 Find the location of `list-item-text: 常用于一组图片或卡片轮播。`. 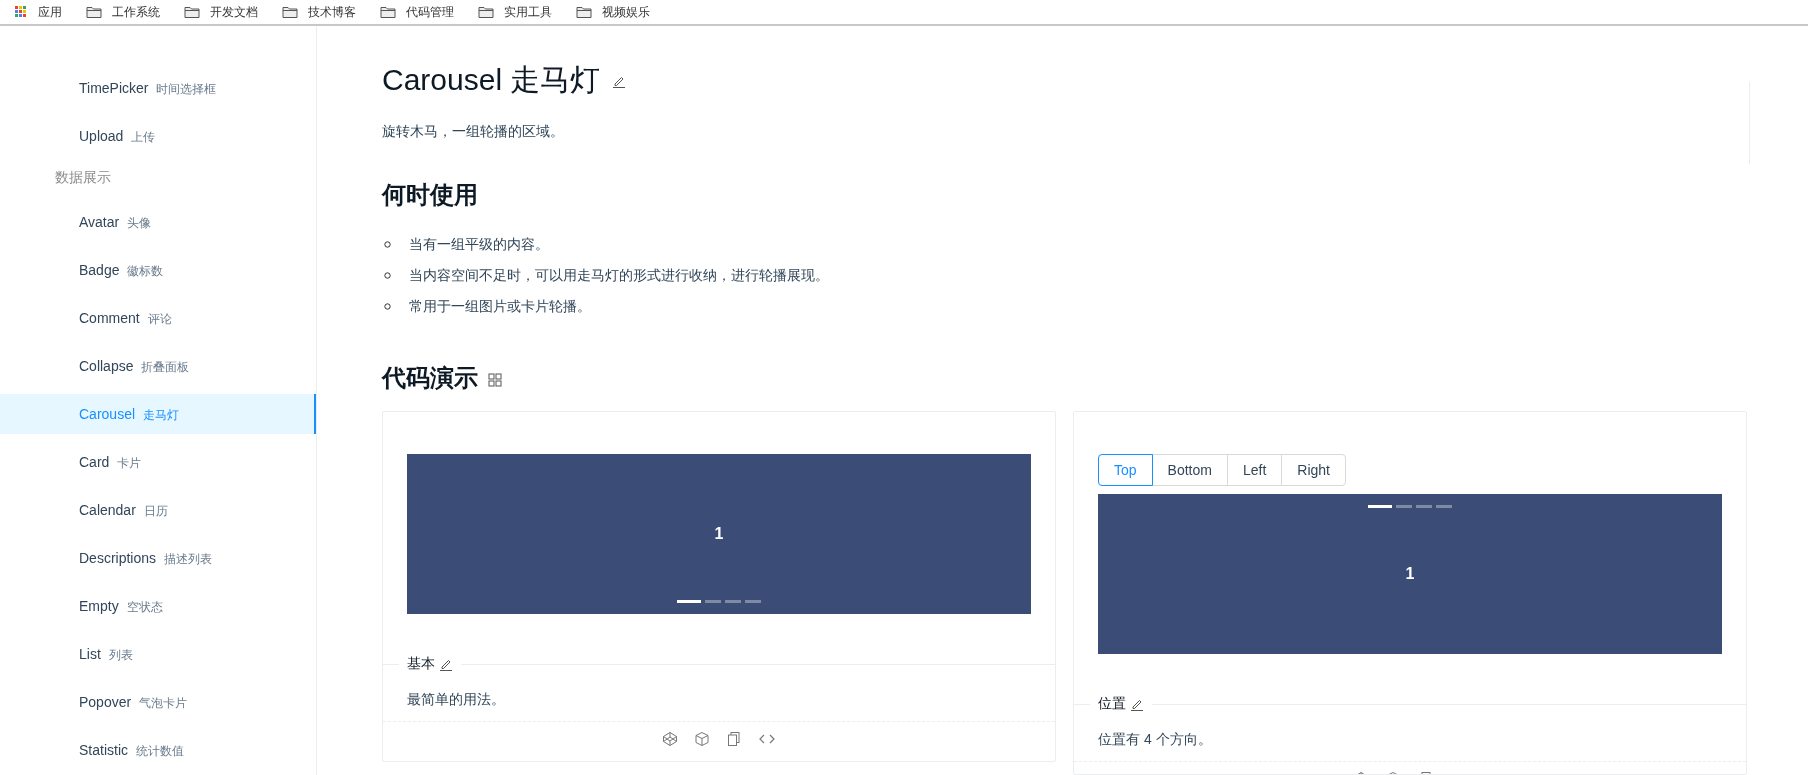

list-item-text: 常用于一组图片或卡片轮播。 is located at coordinates (500, 306).